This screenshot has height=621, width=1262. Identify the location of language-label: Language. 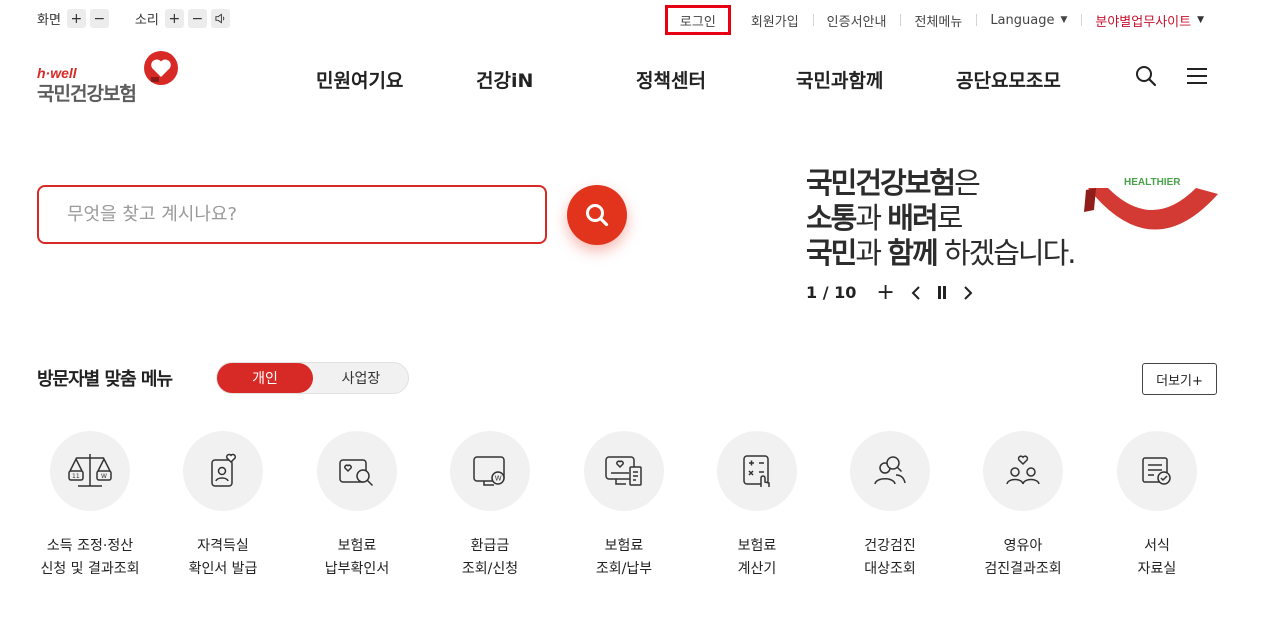
(1022, 20).